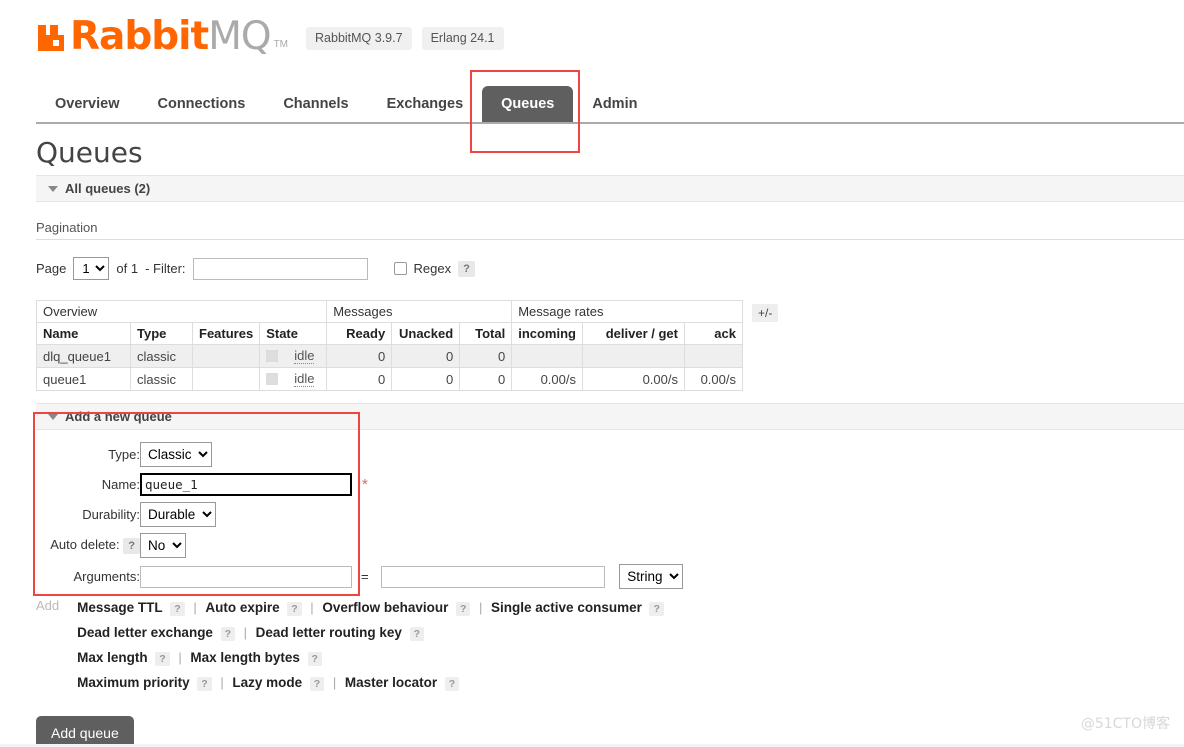 The width and height of the screenshot is (1184, 747). Describe the element at coordinates (83, 356) in the screenshot. I see `cell-name: dlq_queue1` at that location.